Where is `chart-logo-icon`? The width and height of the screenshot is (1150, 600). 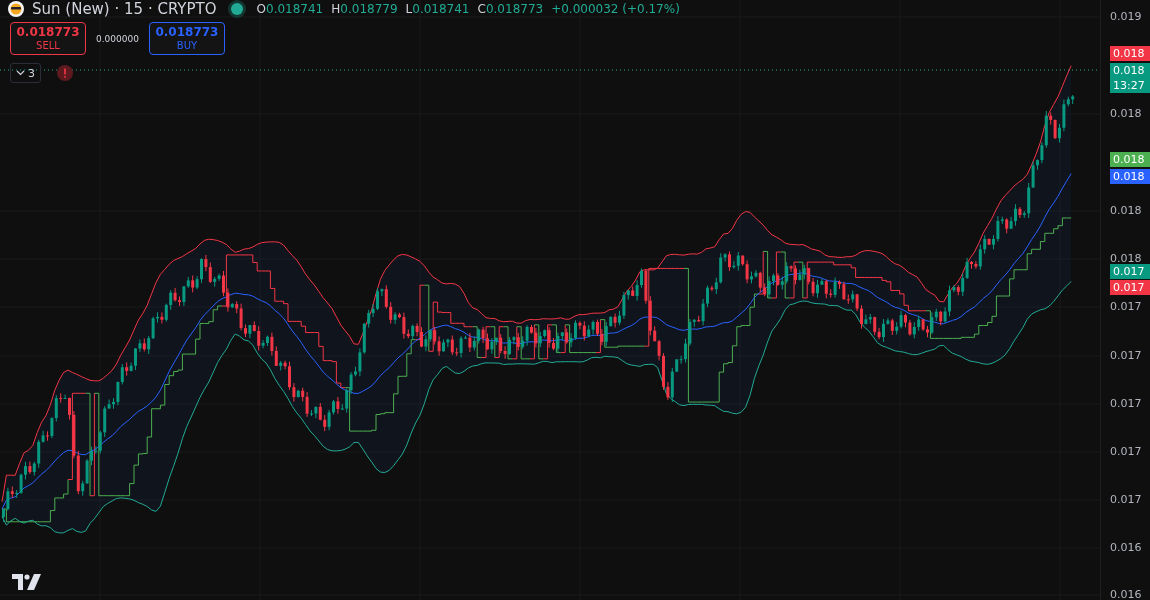 chart-logo-icon is located at coordinates (27, 582).